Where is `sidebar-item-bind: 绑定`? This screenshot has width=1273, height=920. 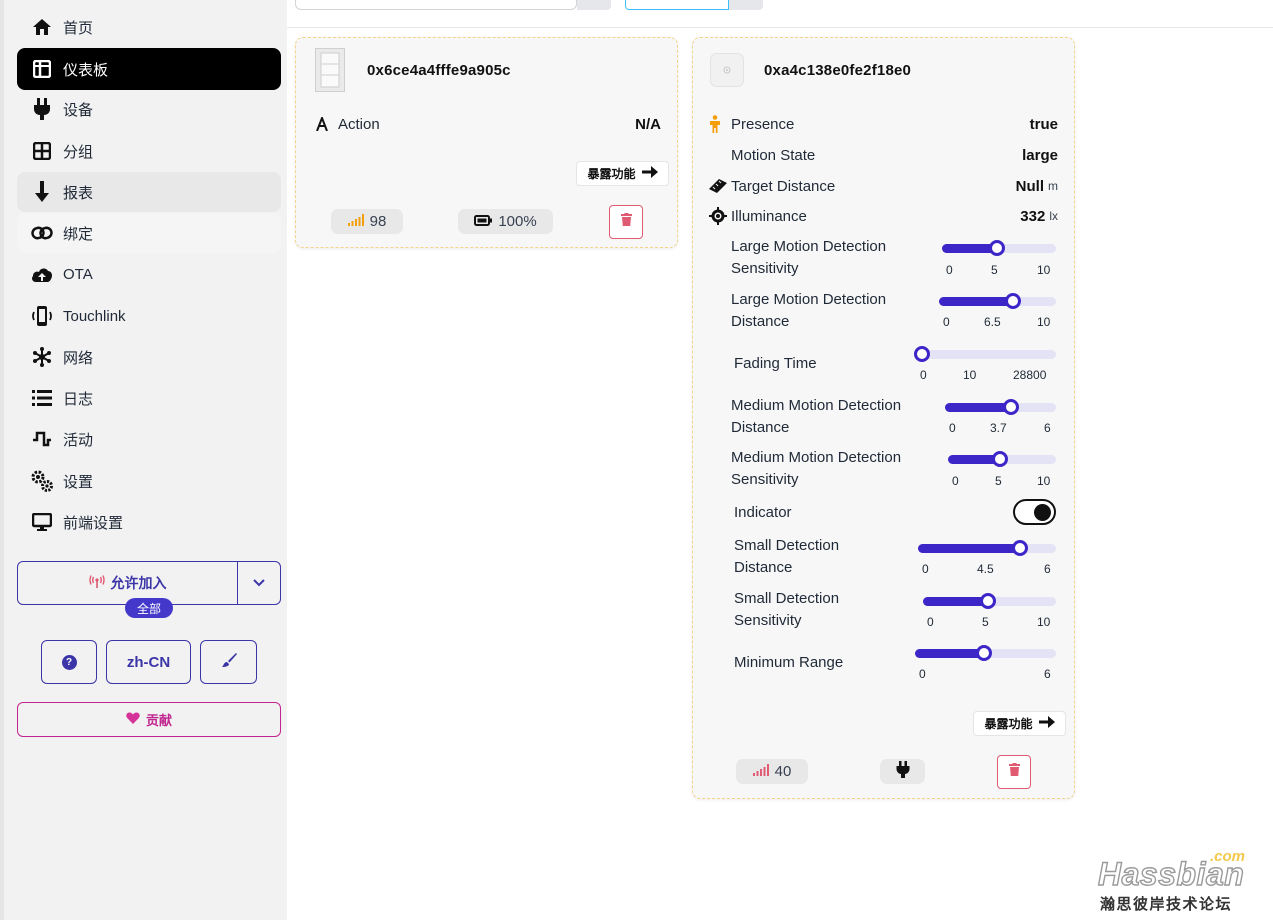
sidebar-item-bind: 绑定 is located at coordinates (149, 233).